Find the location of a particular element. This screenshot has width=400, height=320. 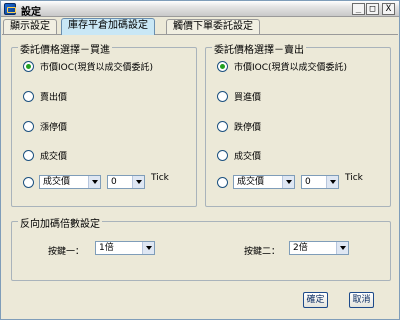

buy-option-market-ioc: 市價IOC(現貨以成交價委託) is located at coordinates (88, 66).